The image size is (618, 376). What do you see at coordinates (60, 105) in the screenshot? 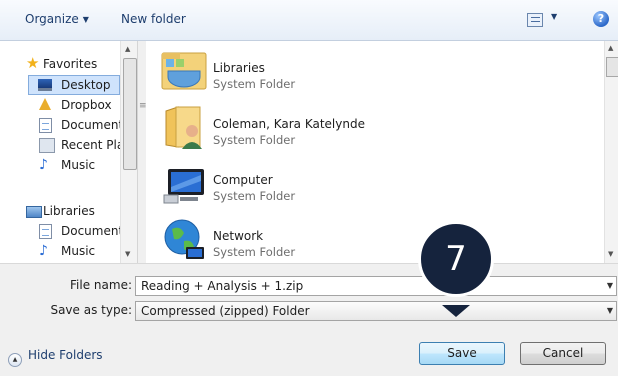
I see `nav-item-dropbox: Dropbox` at bounding box center [60, 105].